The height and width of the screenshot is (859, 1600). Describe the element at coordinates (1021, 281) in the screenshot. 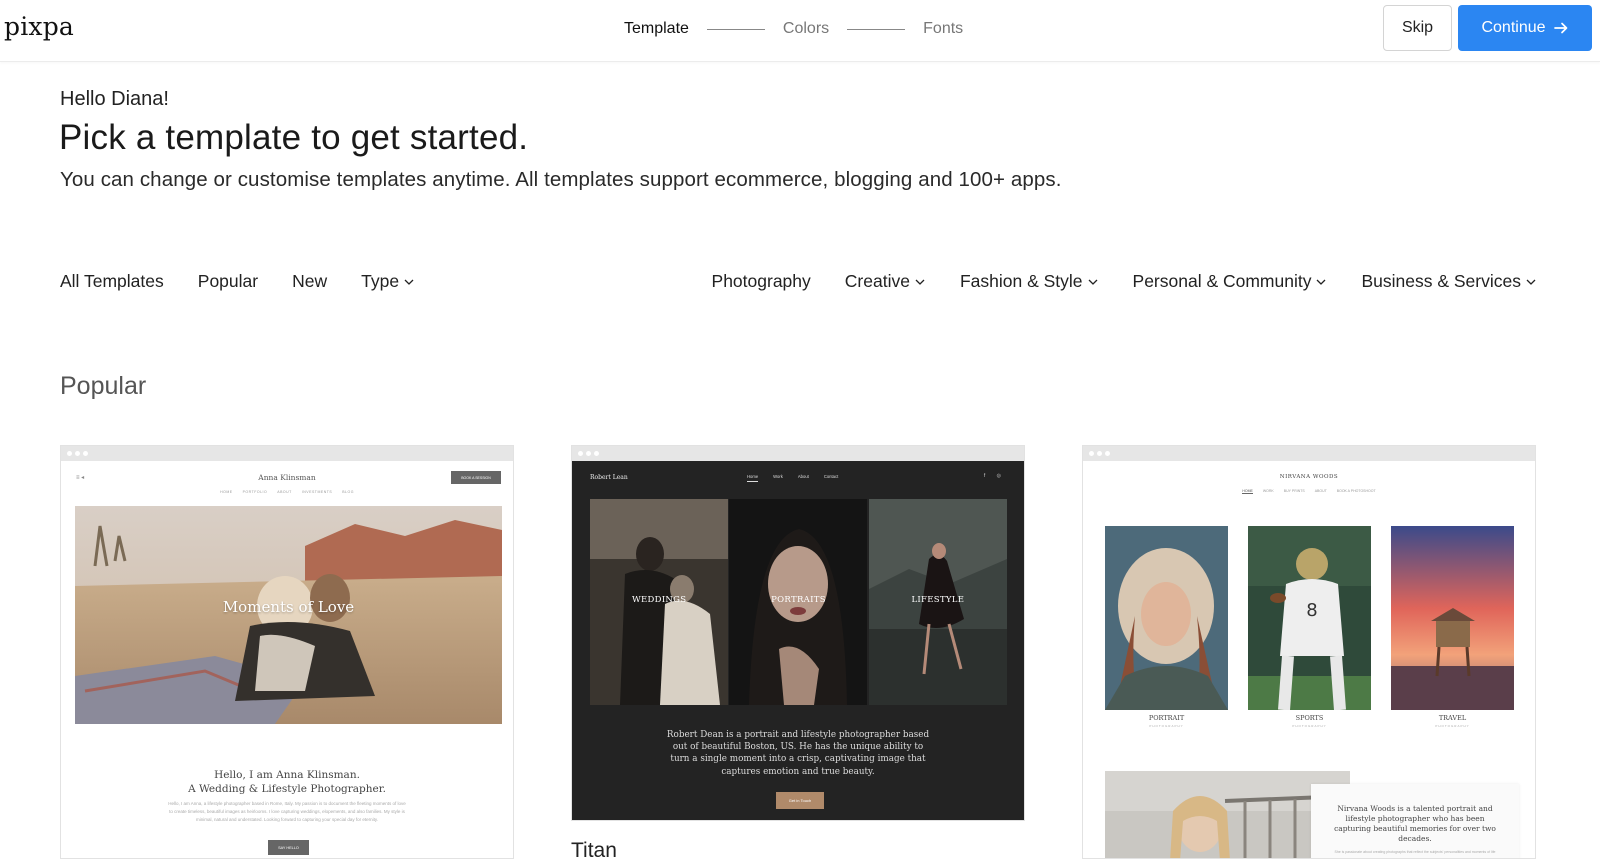

I see `filter-label: Fashion & Style` at that location.